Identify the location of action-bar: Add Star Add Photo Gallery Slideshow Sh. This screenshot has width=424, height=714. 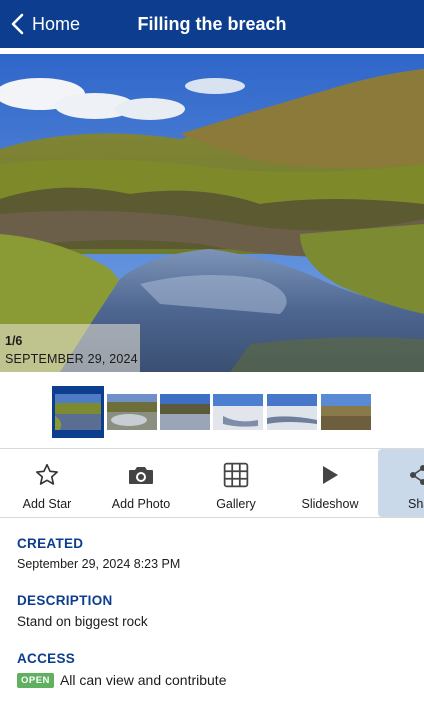
(212, 483).